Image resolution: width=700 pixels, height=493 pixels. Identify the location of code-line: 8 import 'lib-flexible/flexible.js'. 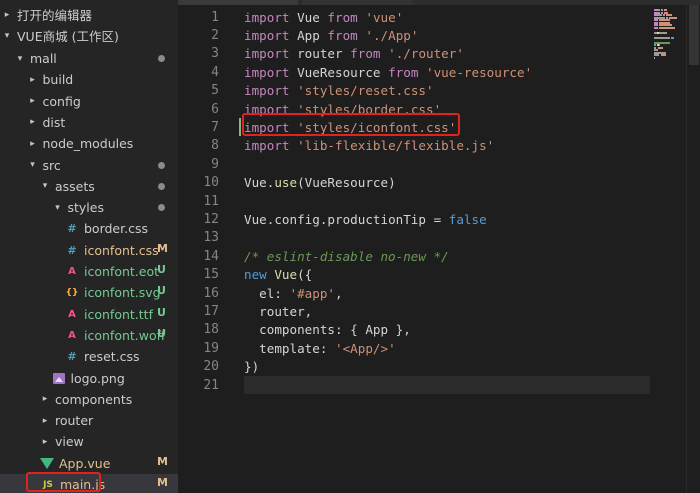
(414, 146).